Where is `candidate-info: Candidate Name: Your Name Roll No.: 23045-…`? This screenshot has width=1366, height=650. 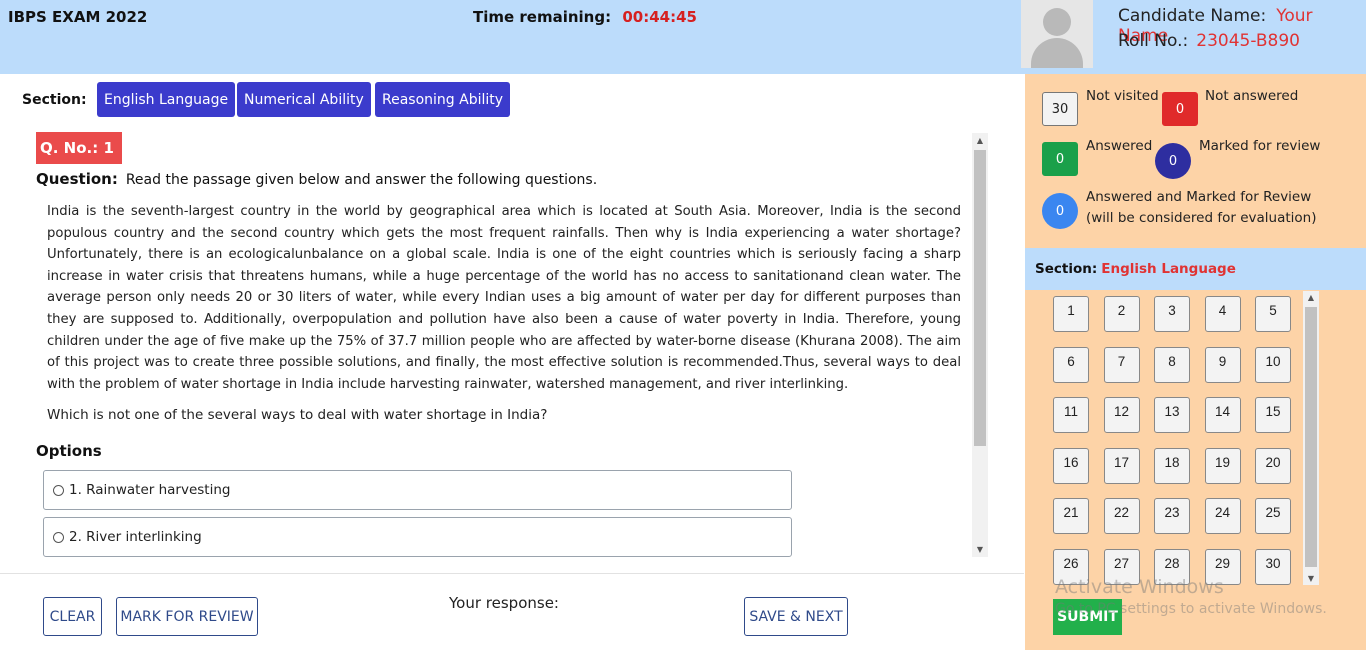 candidate-info: Candidate Name: Your Name Roll No.: 23045-… is located at coordinates (1193, 37).